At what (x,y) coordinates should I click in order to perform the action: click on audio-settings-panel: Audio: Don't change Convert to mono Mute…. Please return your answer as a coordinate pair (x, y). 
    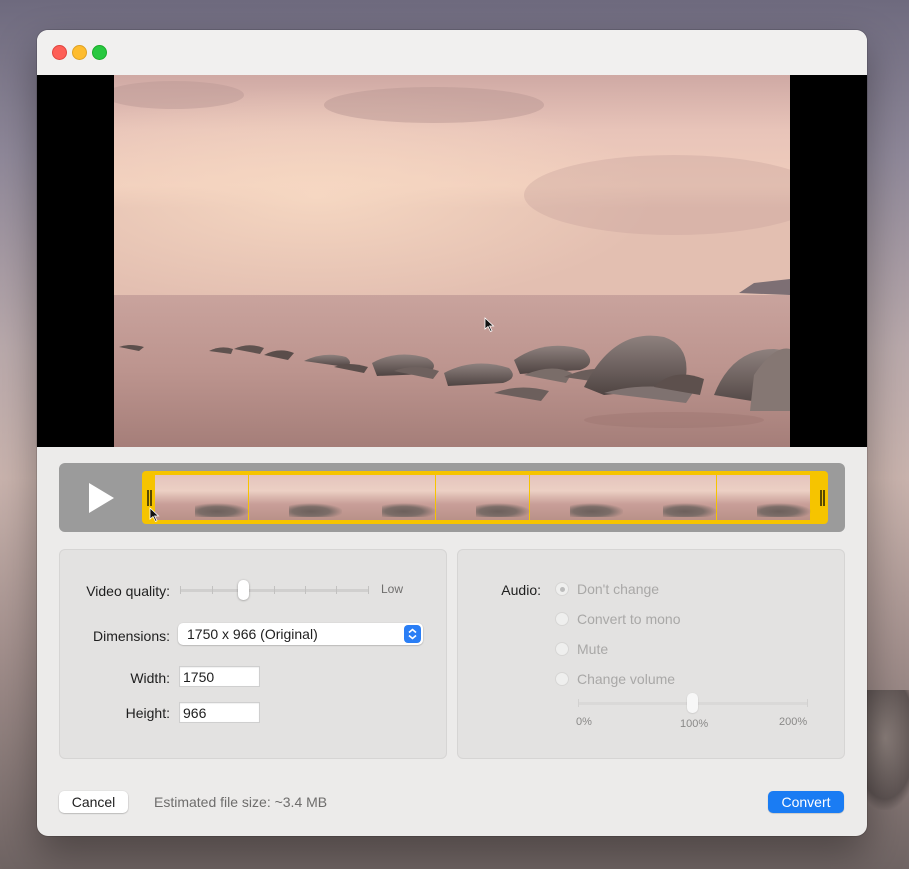
    Looking at the image, I should click on (651, 654).